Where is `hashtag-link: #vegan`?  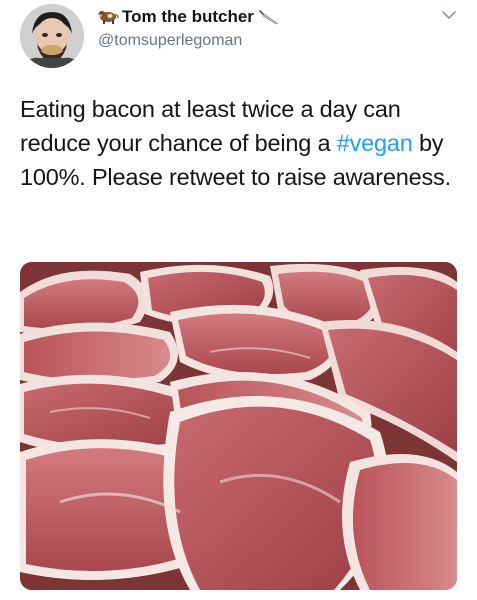 hashtag-link: #vegan is located at coordinates (375, 143).